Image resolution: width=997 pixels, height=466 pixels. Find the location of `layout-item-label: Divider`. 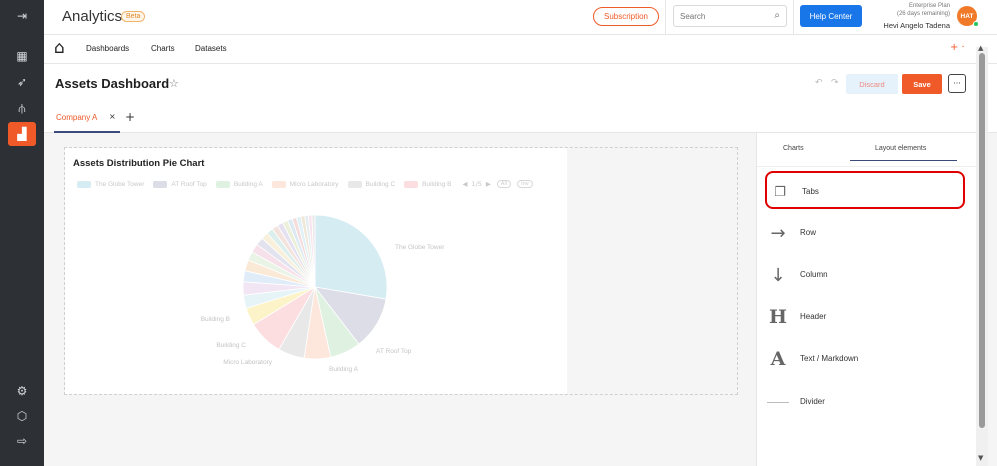

layout-item-label: Divider is located at coordinates (812, 401).